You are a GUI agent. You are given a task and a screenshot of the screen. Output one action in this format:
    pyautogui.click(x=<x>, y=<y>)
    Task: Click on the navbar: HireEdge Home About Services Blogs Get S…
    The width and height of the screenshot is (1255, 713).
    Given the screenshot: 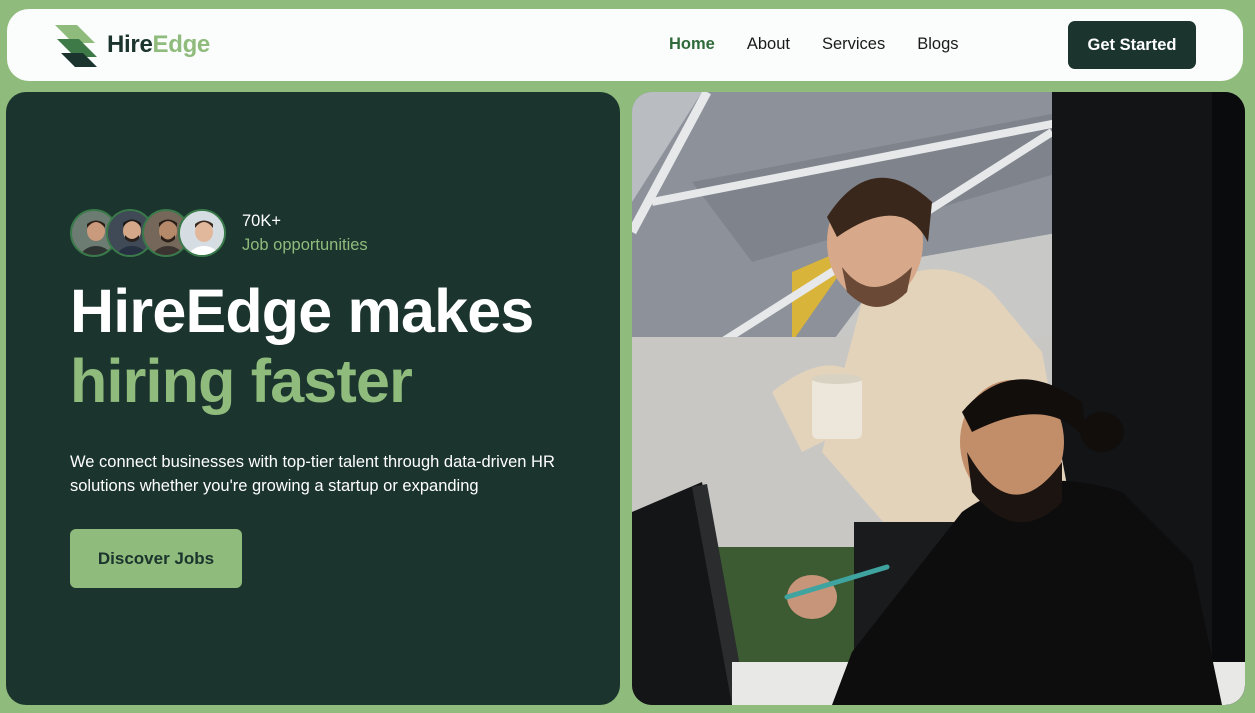 What is the action you would take?
    pyautogui.click(x=625, y=45)
    